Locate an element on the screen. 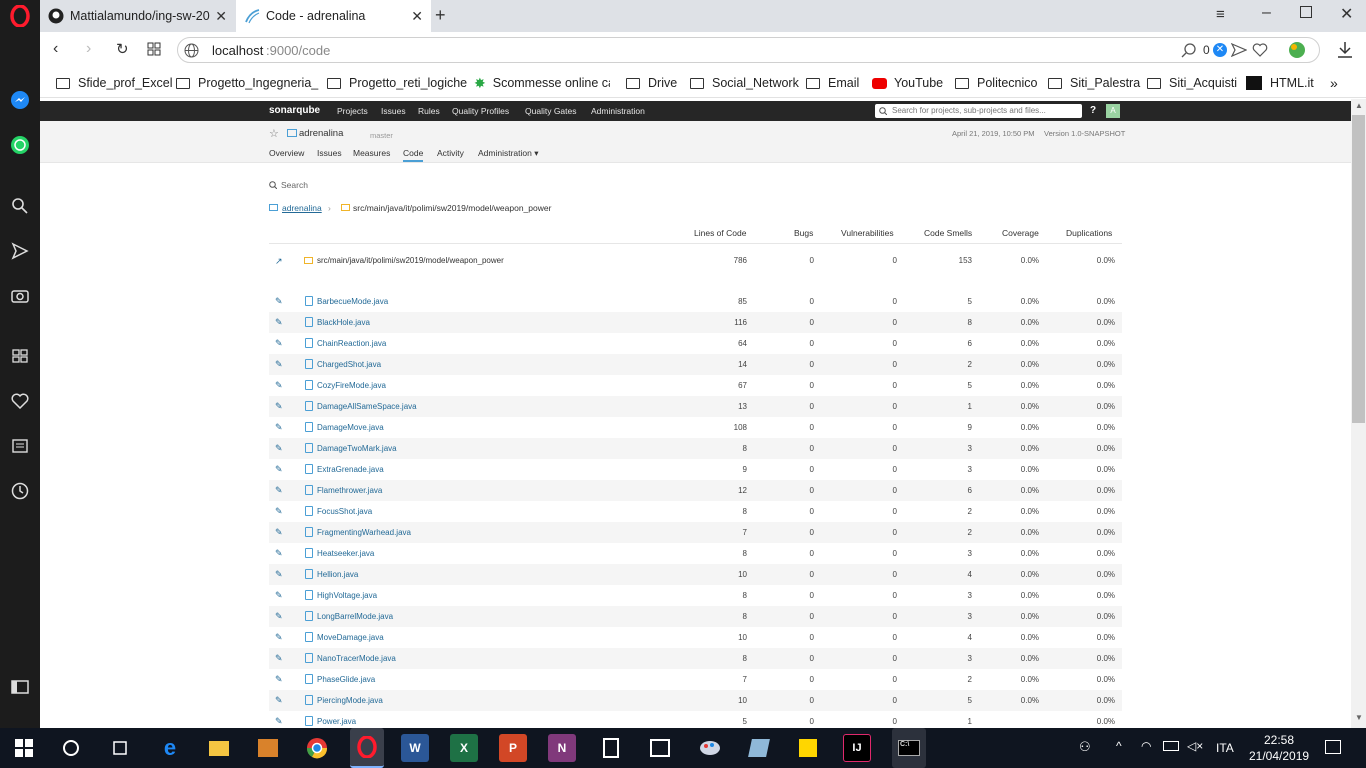  file-name-link: Flamethrower.java is located at coordinates (349, 490).